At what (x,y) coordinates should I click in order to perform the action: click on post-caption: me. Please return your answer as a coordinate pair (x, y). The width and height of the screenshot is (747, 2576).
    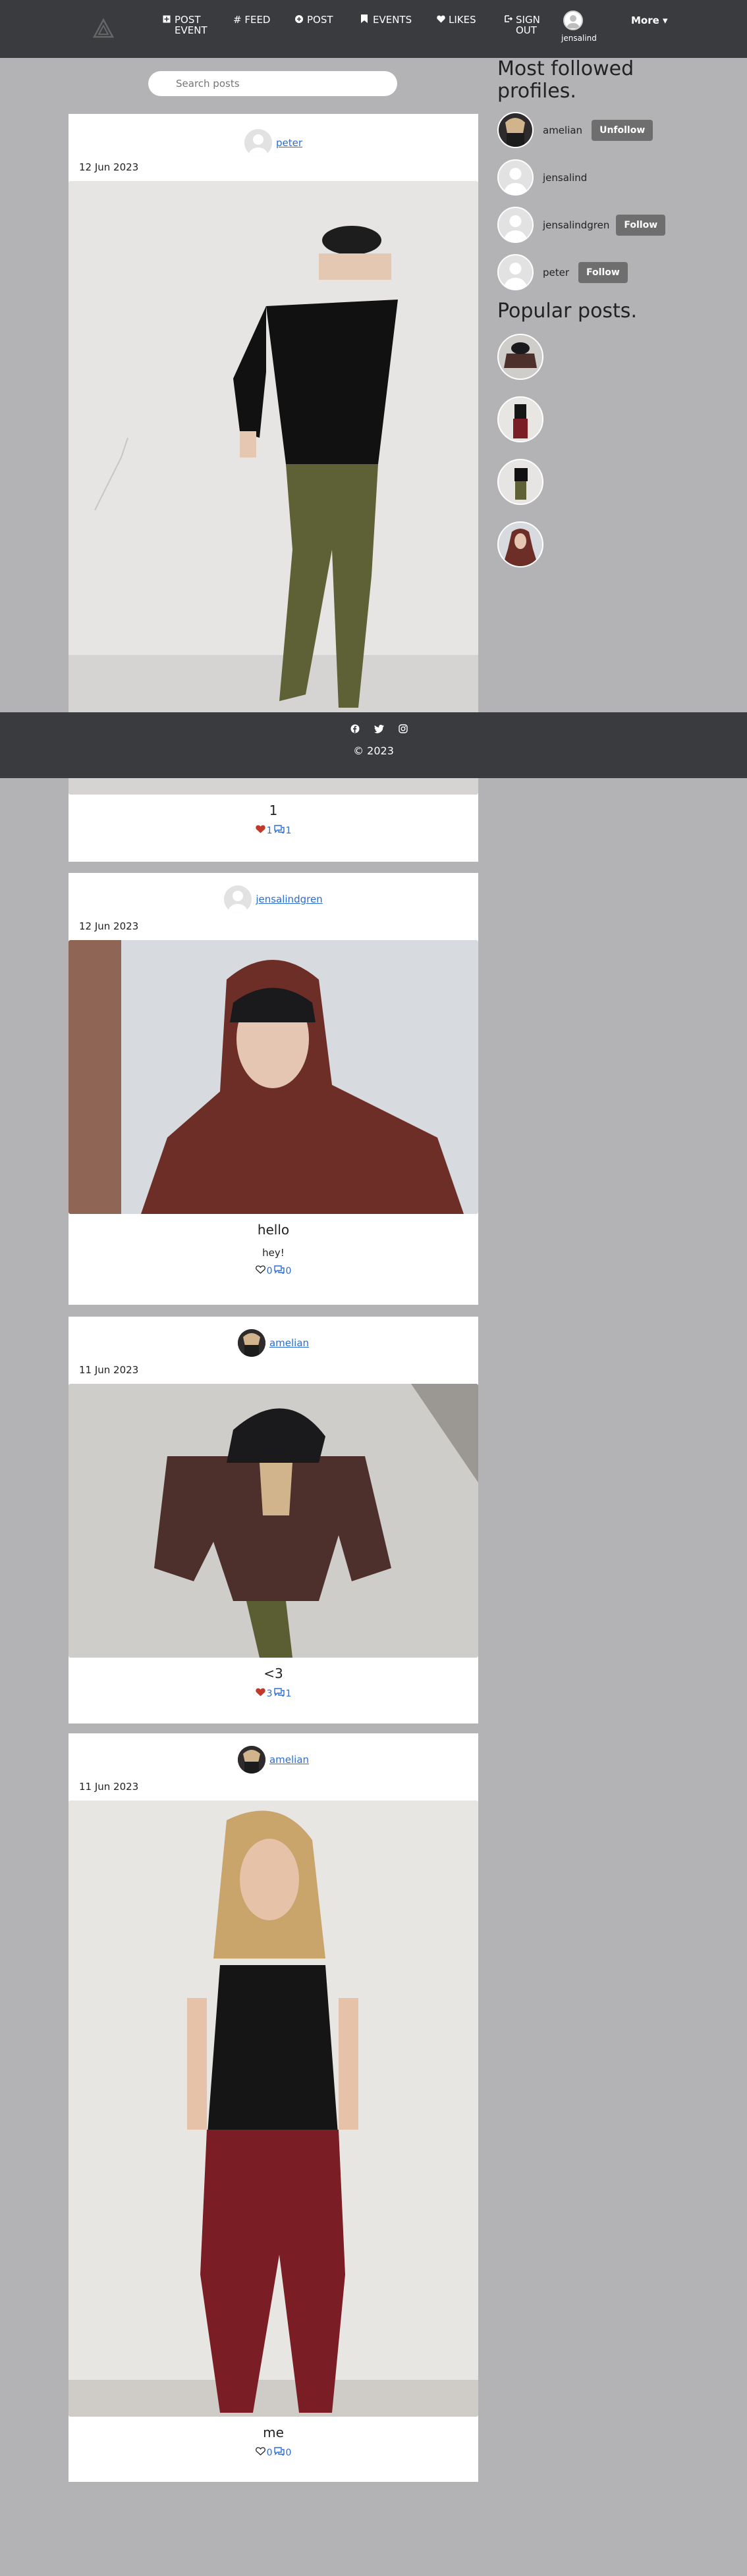
    Looking at the image, I should click on (273, 2432).